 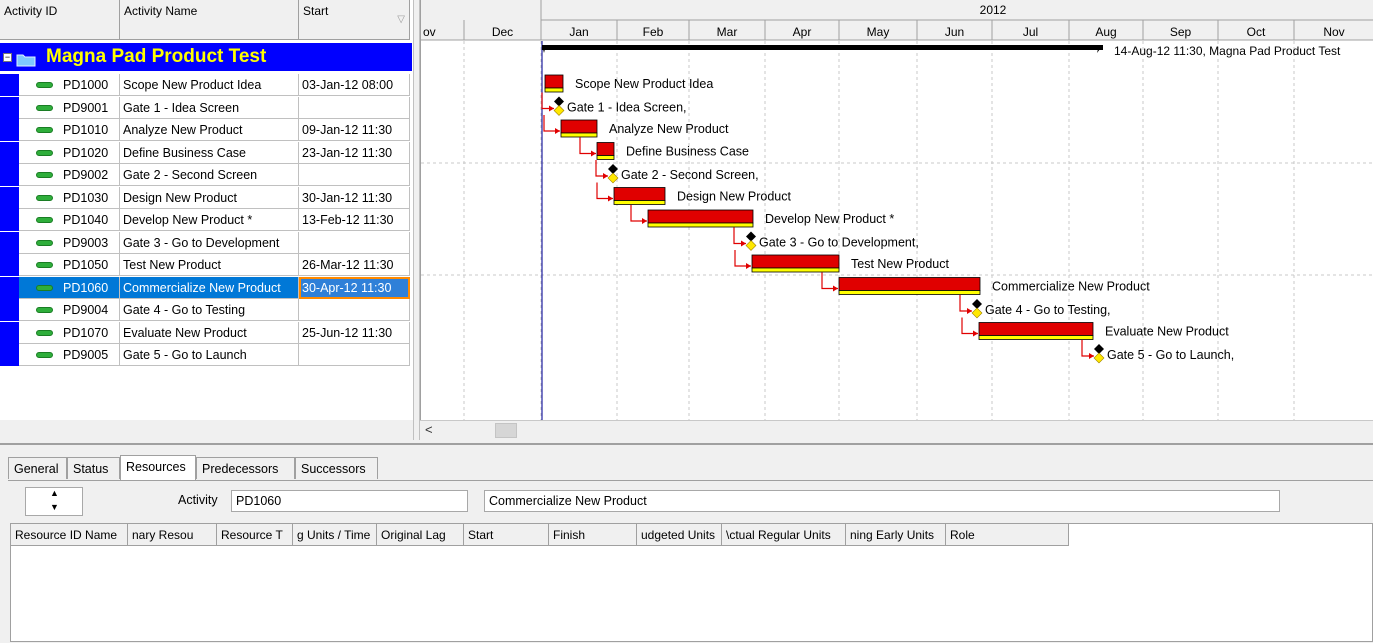 I want to click on activity-bar-label: Gate 4 - Go to Testing,, so click(x=1048, y=310).